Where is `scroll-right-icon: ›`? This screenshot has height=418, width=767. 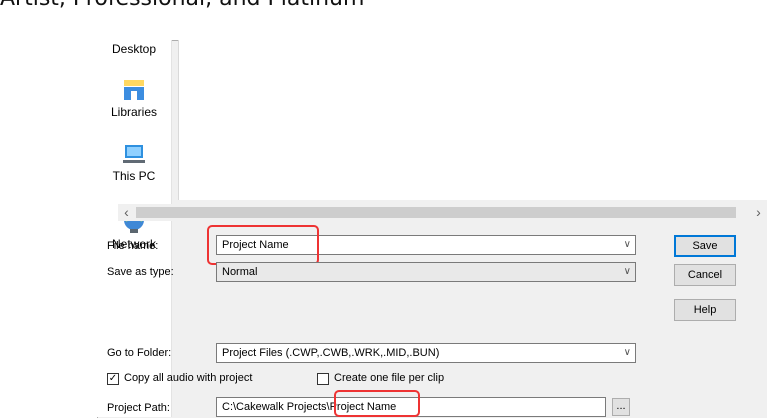 scroll-right-icon: › is located at coordinates (758, 212).